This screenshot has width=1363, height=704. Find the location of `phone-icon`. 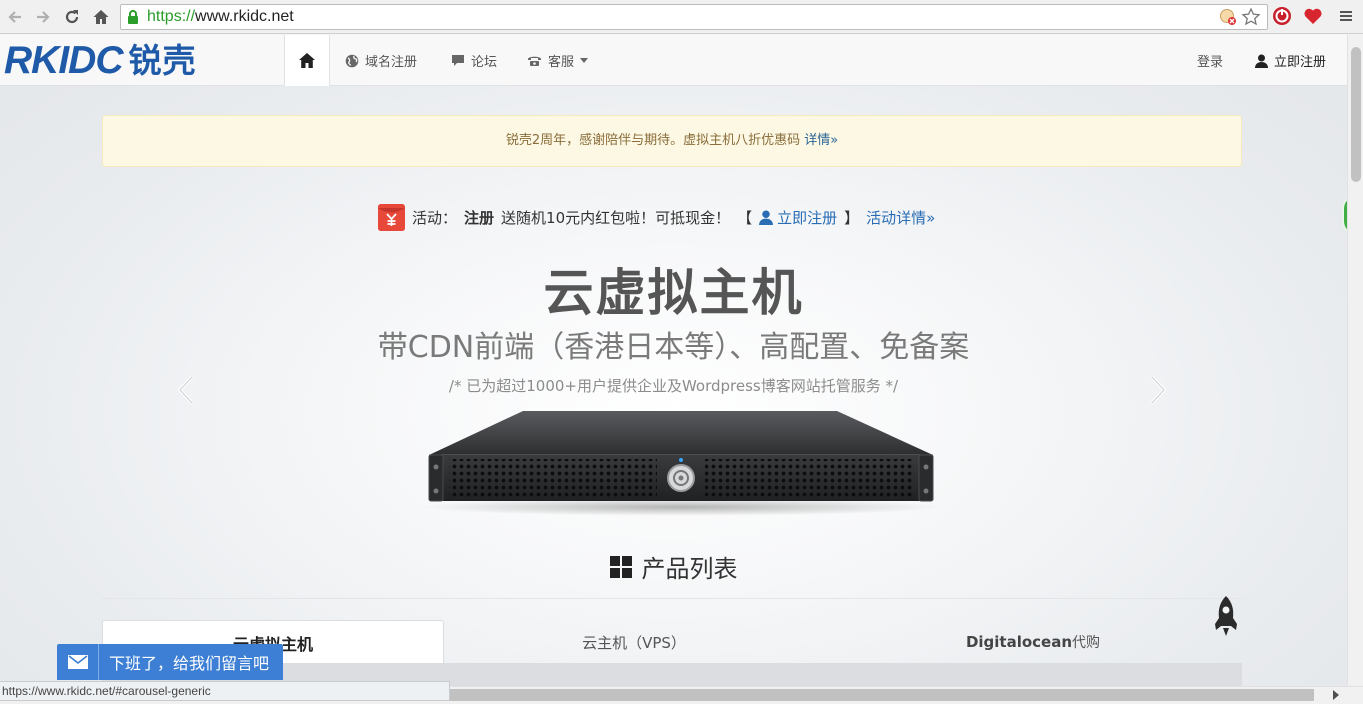

phone-icon is located at coordinates (534, 60).